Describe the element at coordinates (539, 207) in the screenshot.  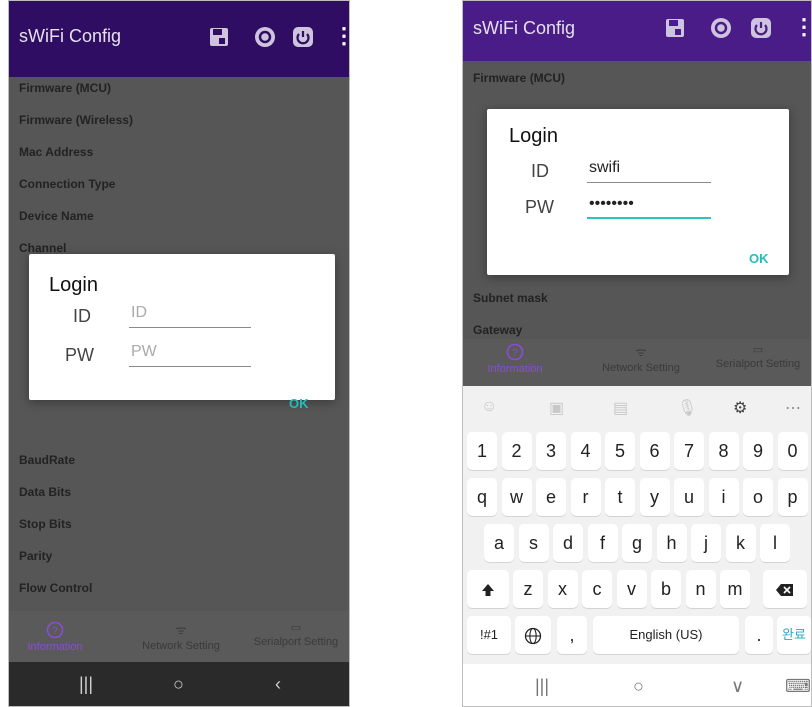
I see `pw-label: PW` at that location.